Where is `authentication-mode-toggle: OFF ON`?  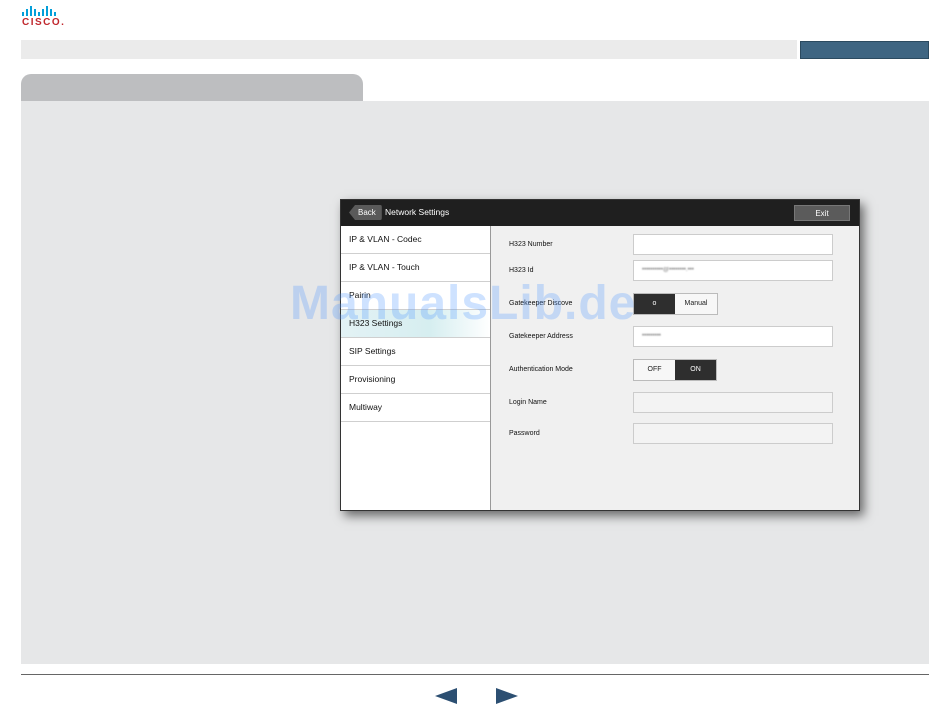
authentication-mode-toggle: OFF ON is located at coordinates (675, 370).